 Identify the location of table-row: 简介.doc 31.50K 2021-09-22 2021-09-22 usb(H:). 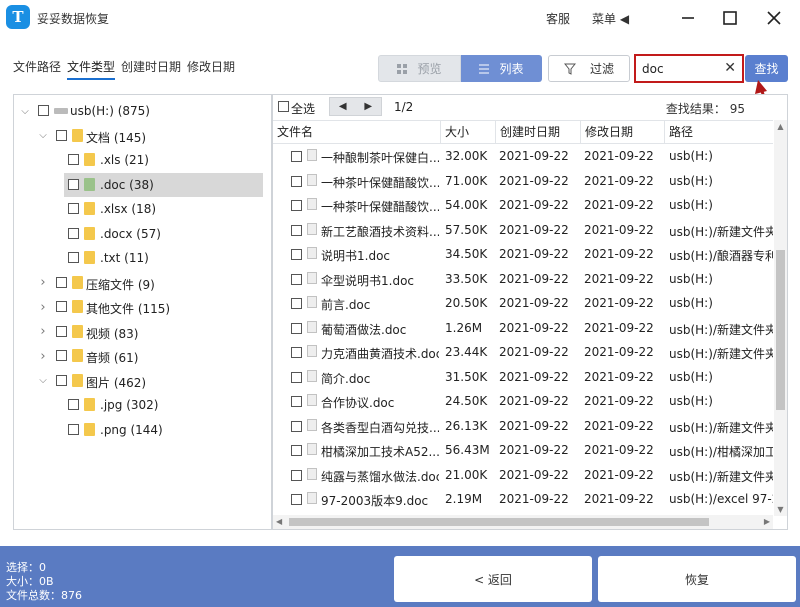
(523, 377).